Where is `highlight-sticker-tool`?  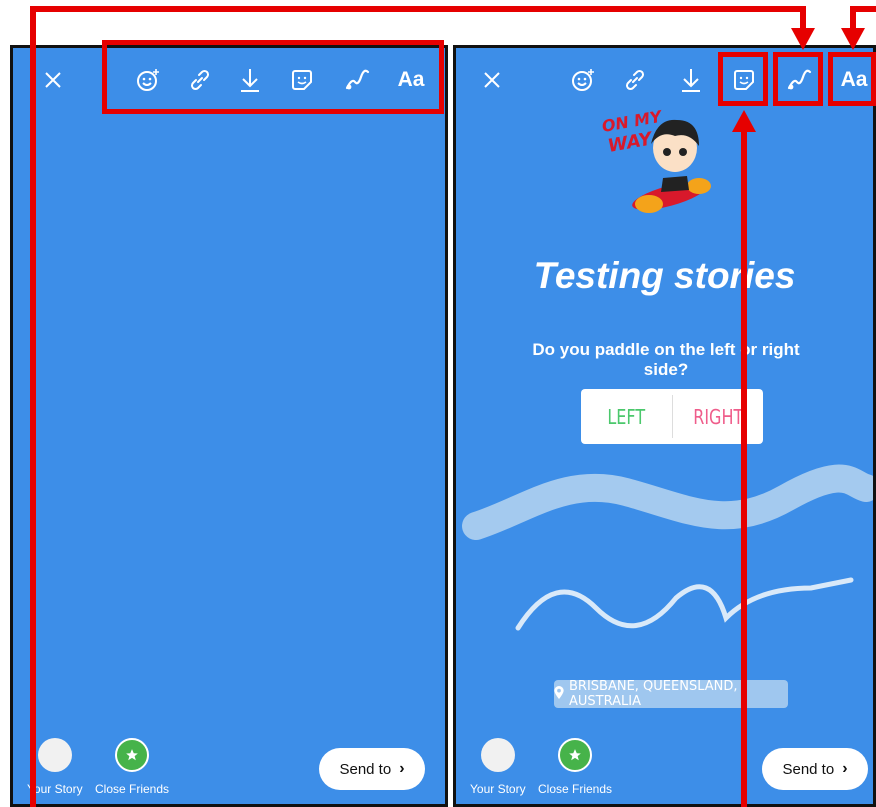 highlight-sticker-tool is located at coordinates (743, 79).